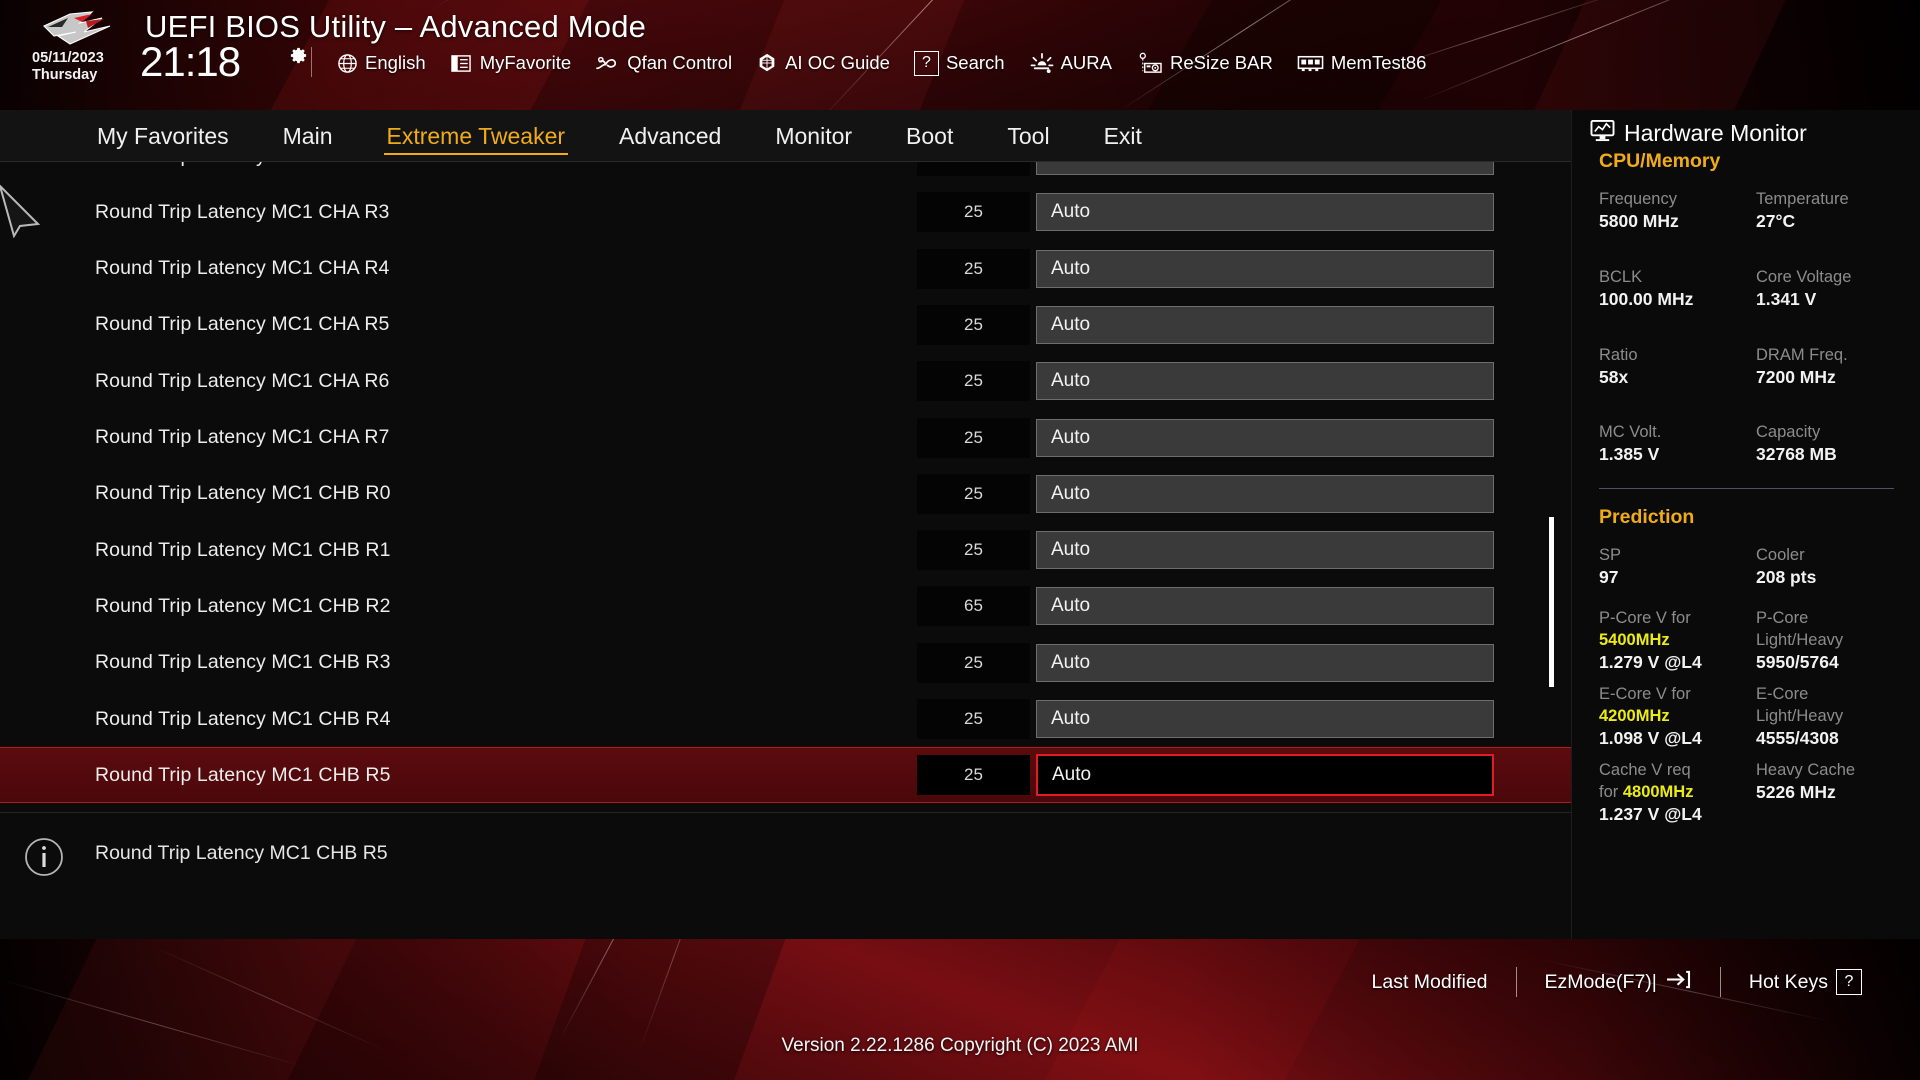  Describe the element at coordinates (1646, 288) in the screenshot. I see `hw-item-bclk: BCLK 100.00 MHz` at that location.